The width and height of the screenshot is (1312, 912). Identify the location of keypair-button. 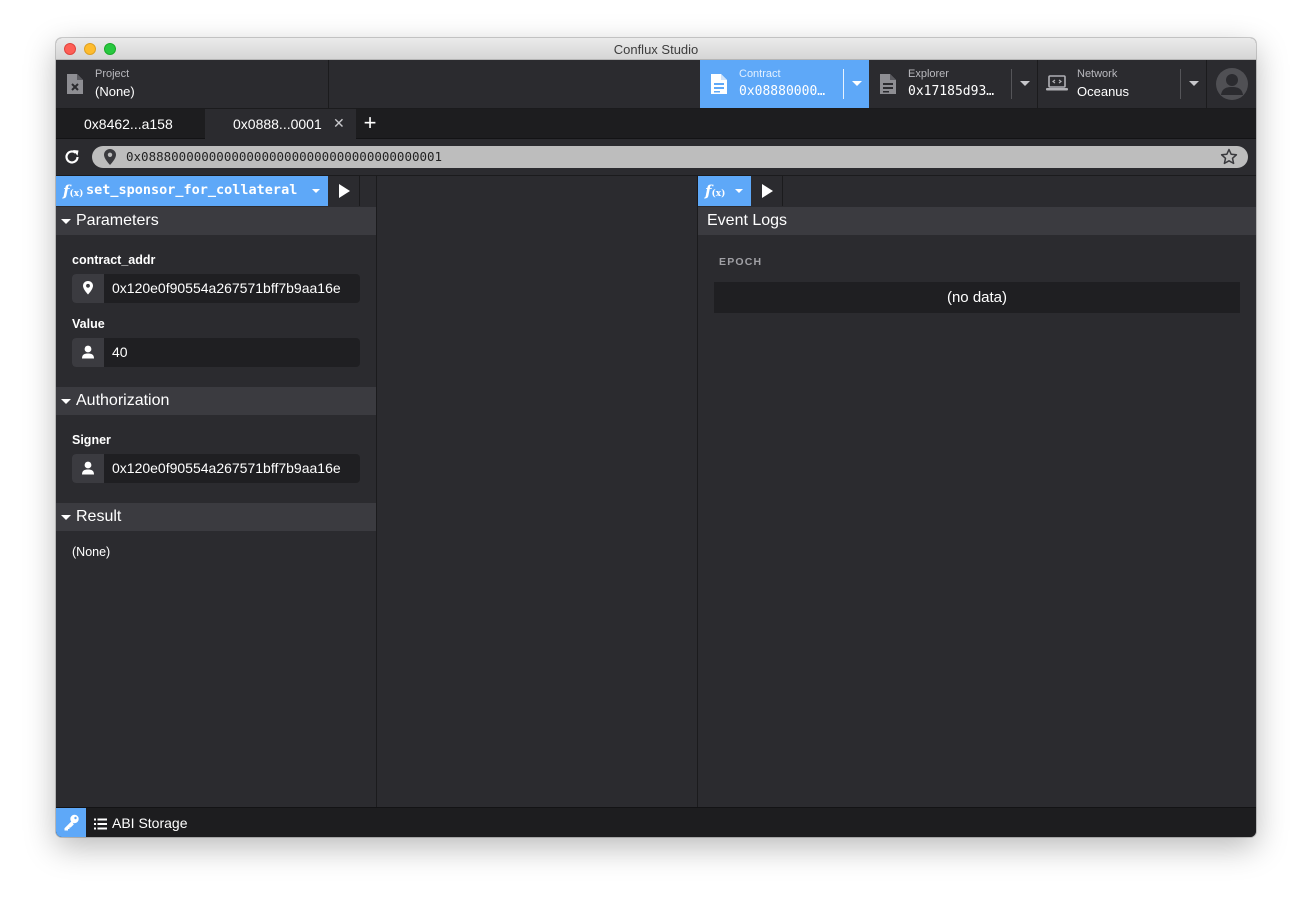
(71, 822).